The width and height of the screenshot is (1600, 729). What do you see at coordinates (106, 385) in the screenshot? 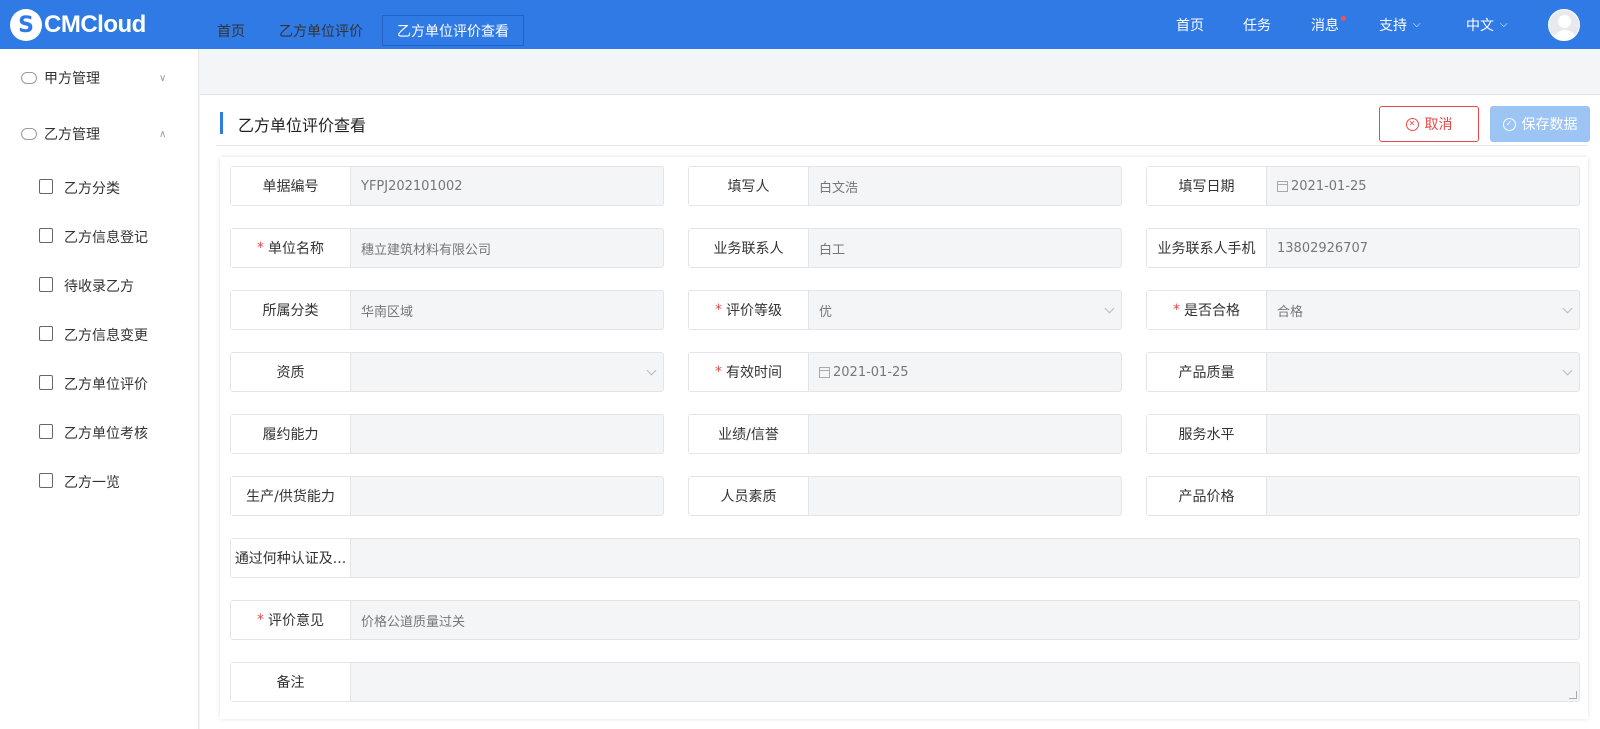
I see `sidebar-item-label: 乙方单位评价` at bounding box center [106, 385].